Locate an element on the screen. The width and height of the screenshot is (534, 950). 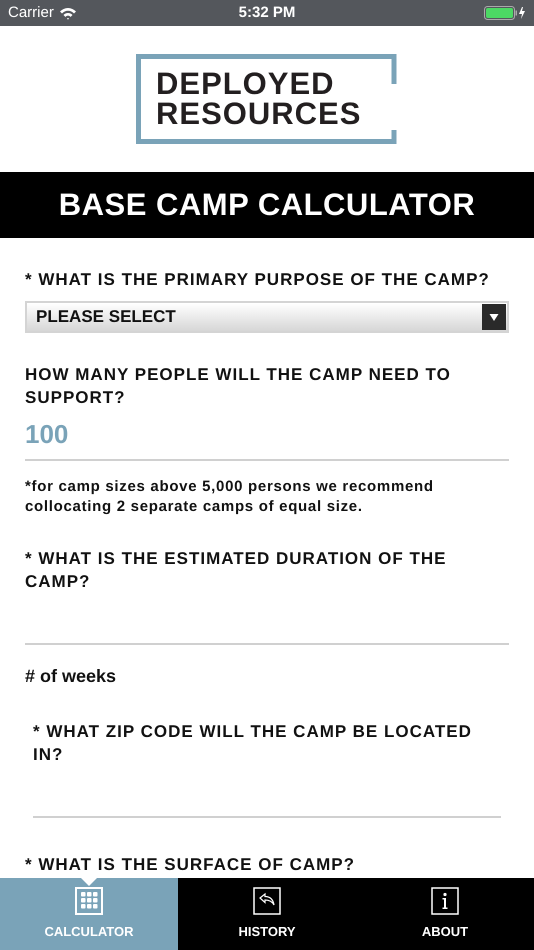
question-label: * WHAT ZIP CODE WILL THE CAMP BE LOCATED IN? is located at coordinates (253, 743).